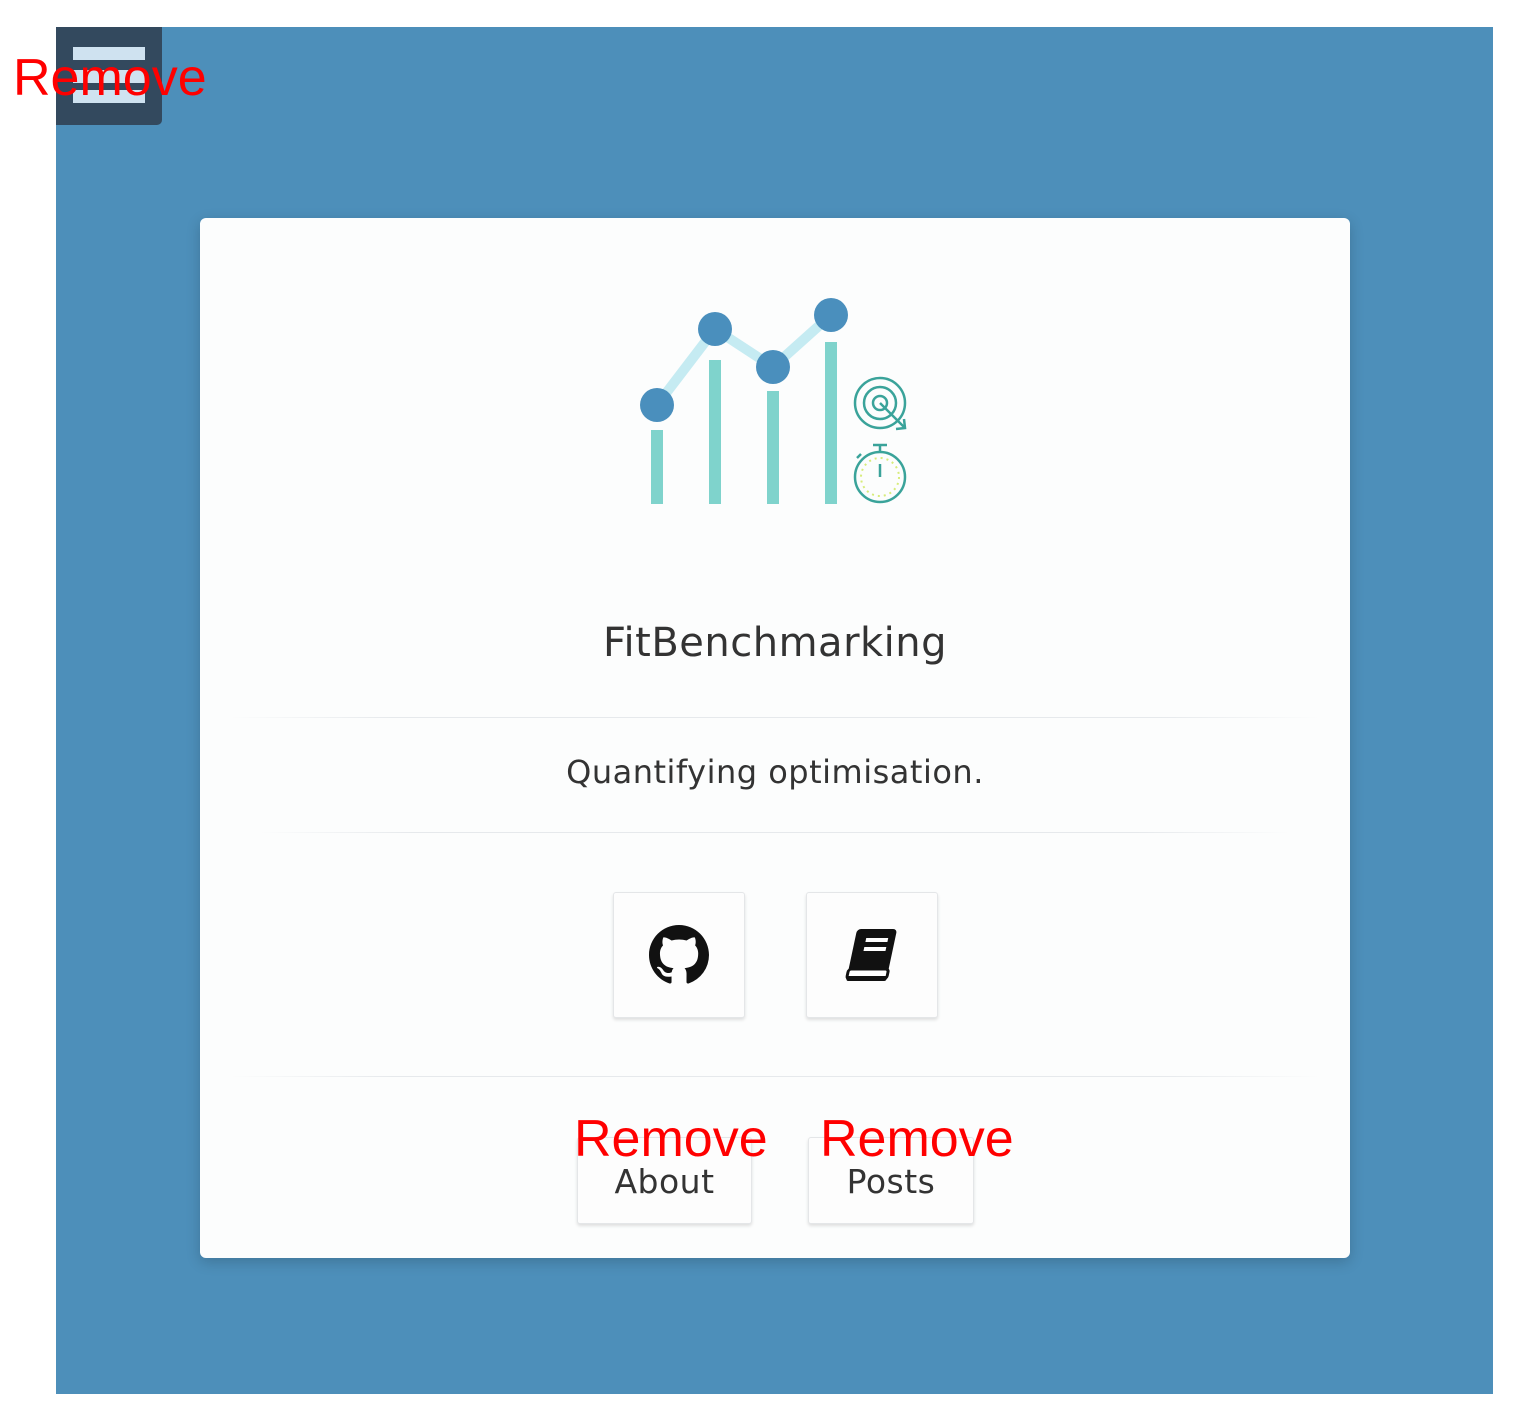 Image resolution: width=1535 pixels, height=1421 pixels. I want to click on stopwatch-icon, so click(880, 473).